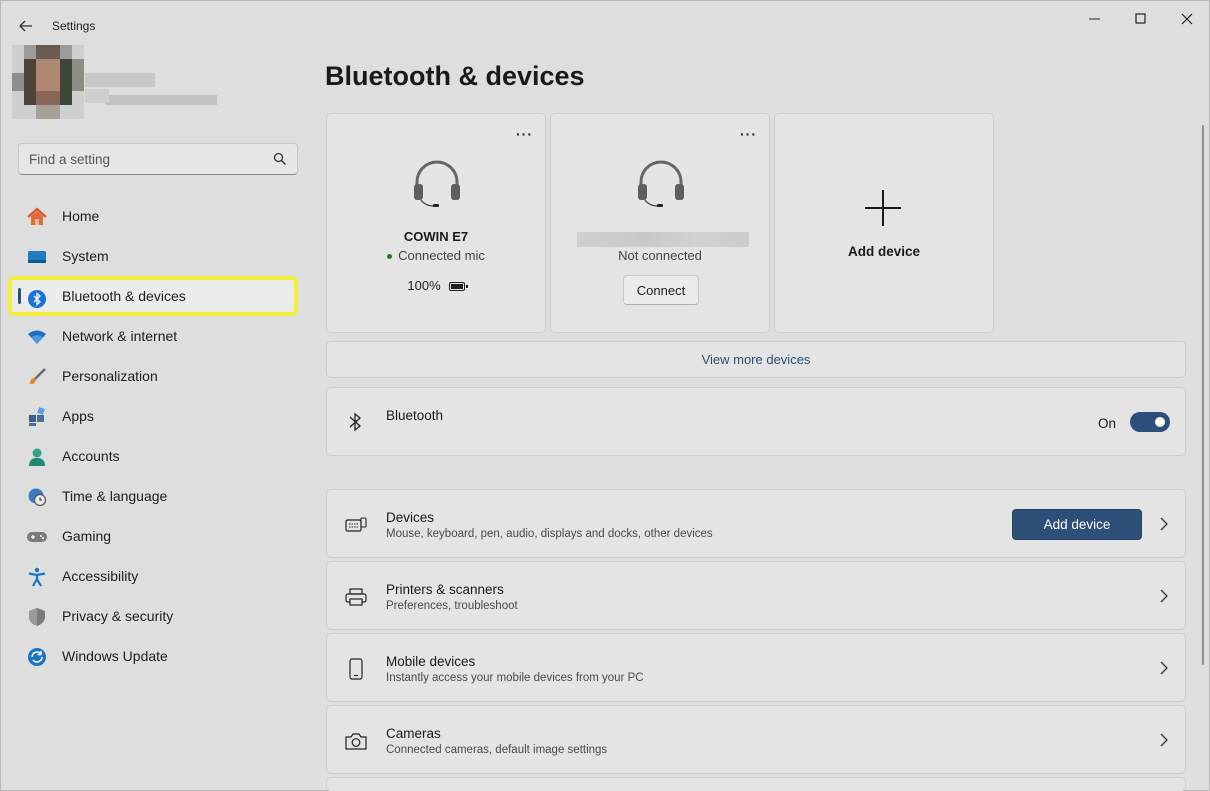  What do you see at coordinates (280, 159) in the screenshot?
I see `search-icon` at bounding box center [280, 159].